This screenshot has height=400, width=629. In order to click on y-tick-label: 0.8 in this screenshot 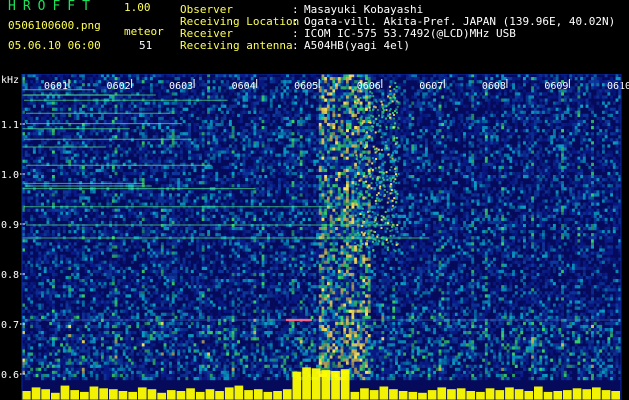, I will do `click(10, 275)`.